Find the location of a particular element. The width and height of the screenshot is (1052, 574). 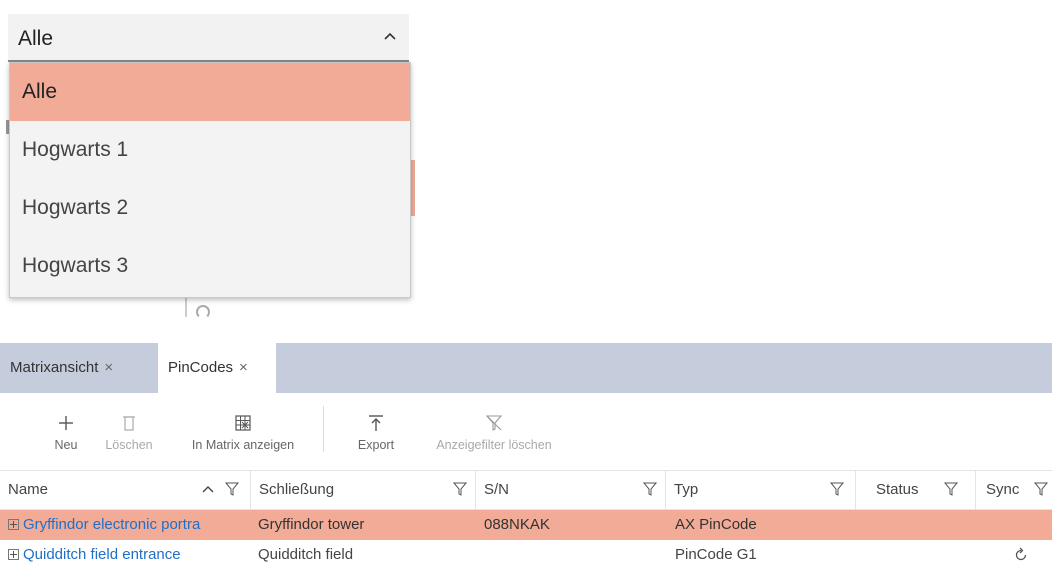

row-name-cell: Gryffindor electronic portra is located at coordinates (132, 525).